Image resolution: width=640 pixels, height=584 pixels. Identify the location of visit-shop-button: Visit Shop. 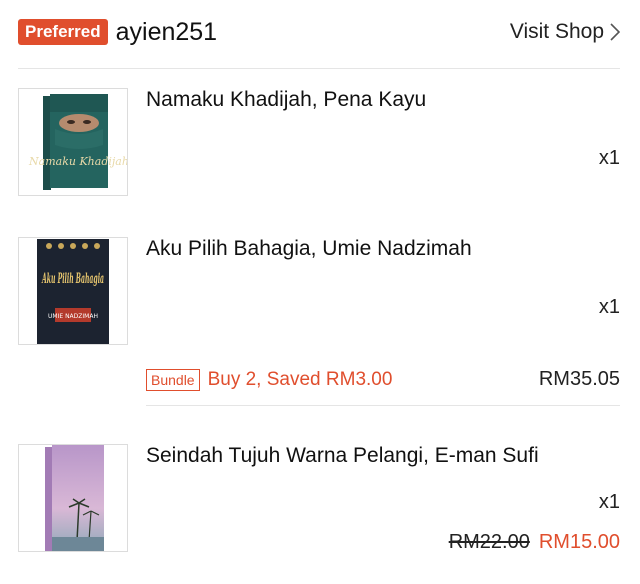
(565, 32).